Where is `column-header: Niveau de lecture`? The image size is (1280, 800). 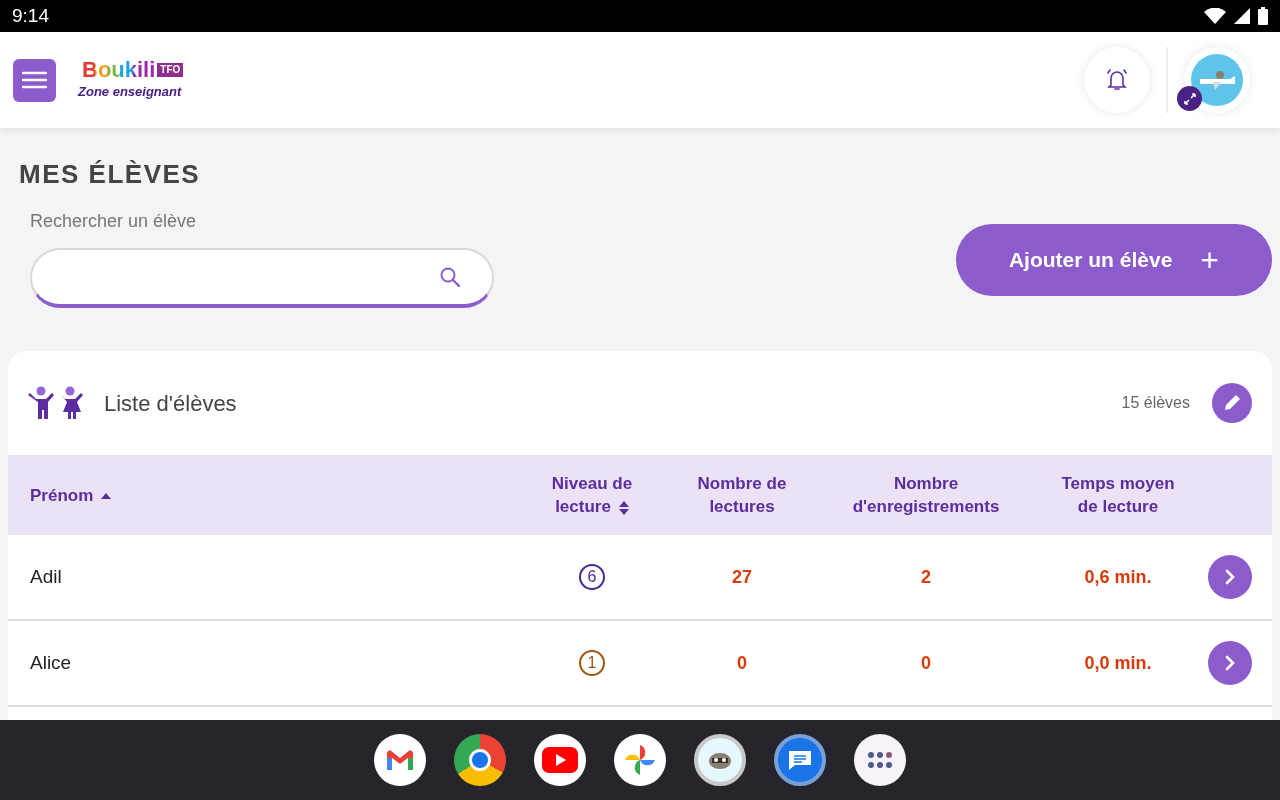
column-header: Niveau de lecture is located at coordinates (592, 495).